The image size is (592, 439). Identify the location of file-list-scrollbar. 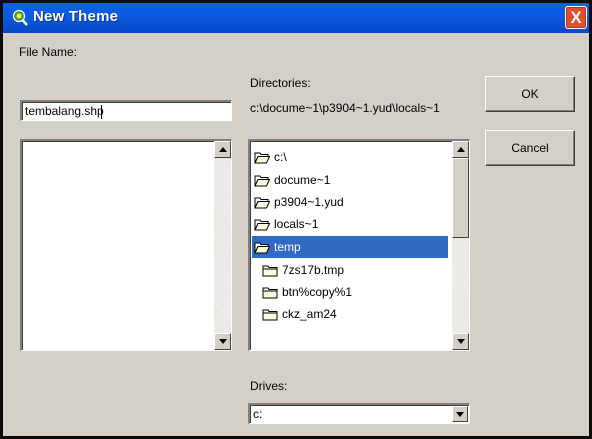
(222, 245).